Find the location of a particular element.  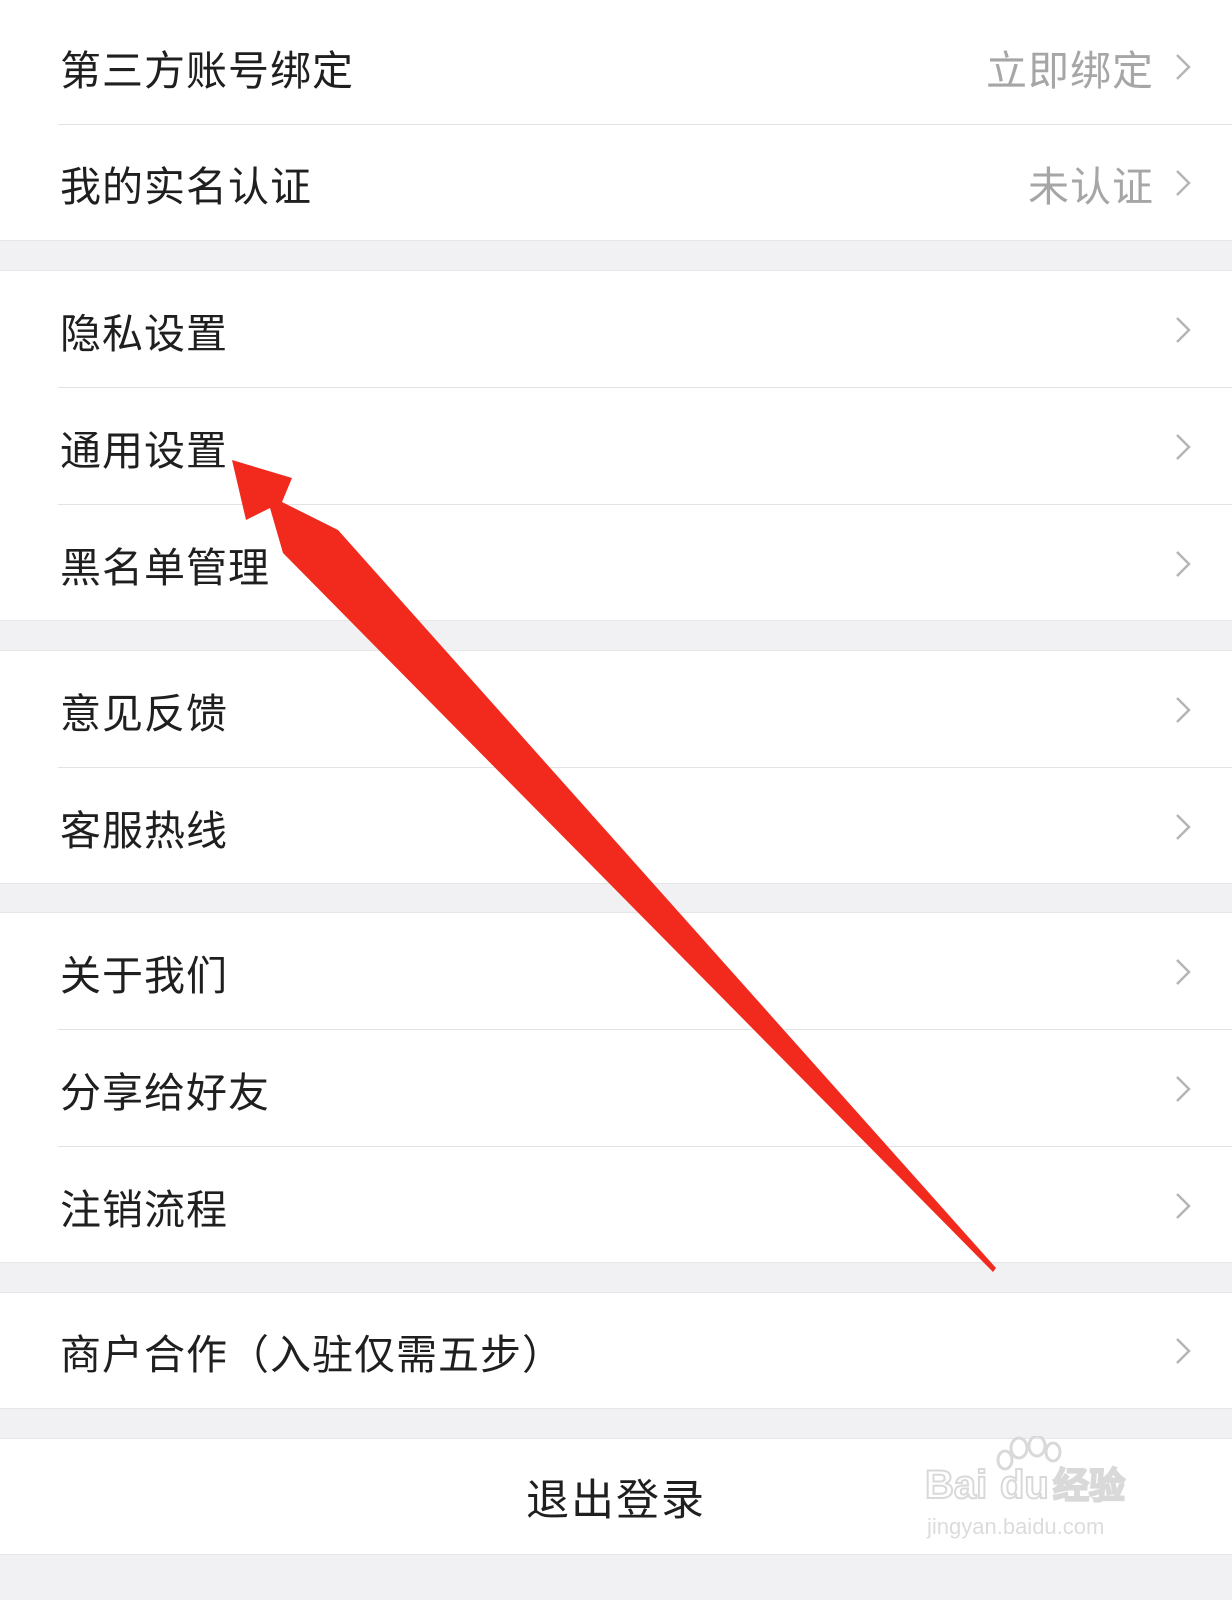

row-blacklist-management: 黑名单管理 is located at coordinates (616, 563).